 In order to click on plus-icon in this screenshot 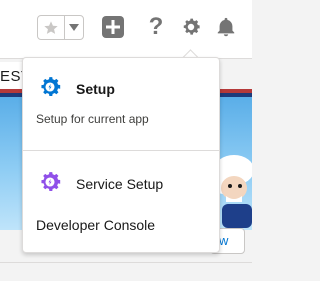, I will do `click(113, 27)`.